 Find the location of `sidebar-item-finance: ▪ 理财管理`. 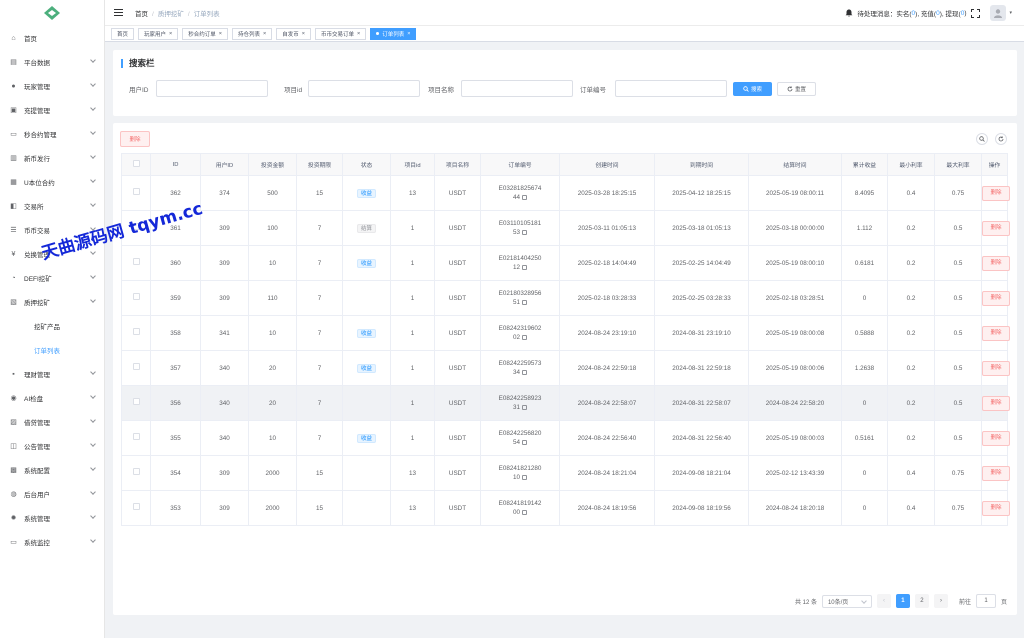

sidebar-item-finance: ▪ 理财管理 is located at coordinates (52, 374).